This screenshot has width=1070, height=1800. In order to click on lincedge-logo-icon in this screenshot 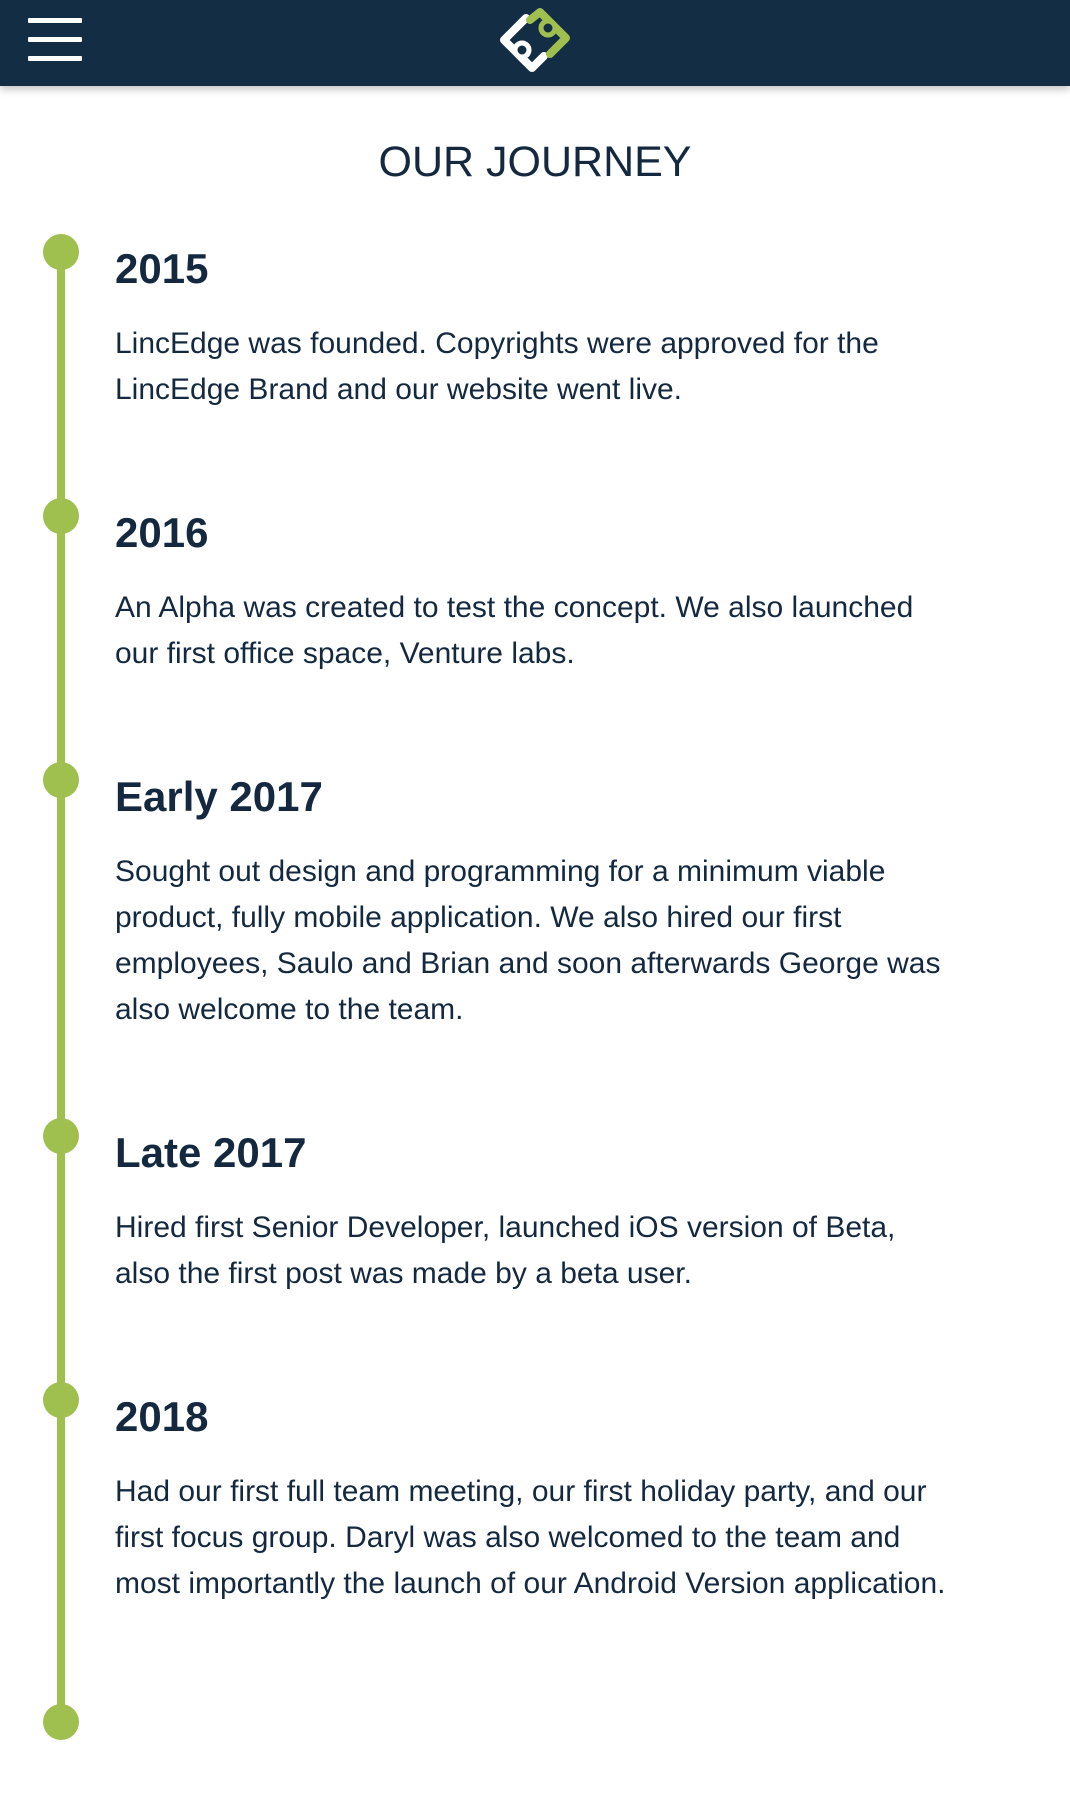, I will do `click(535, 41)`.